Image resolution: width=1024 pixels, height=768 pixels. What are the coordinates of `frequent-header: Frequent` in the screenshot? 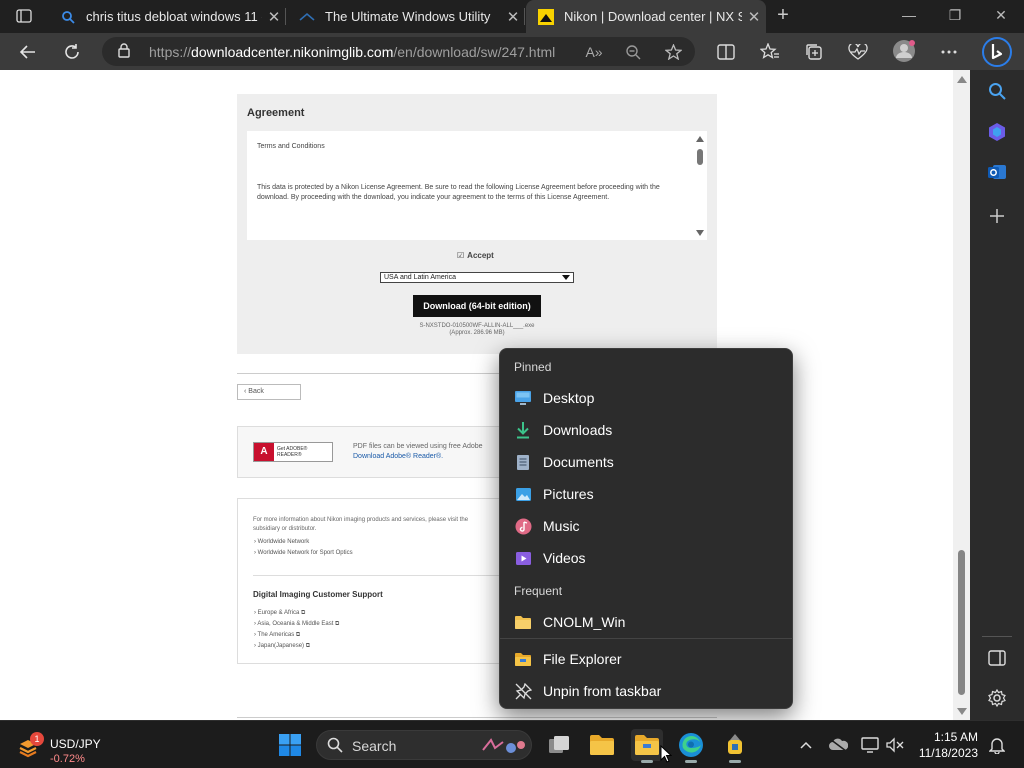 It's located at (538, 591).